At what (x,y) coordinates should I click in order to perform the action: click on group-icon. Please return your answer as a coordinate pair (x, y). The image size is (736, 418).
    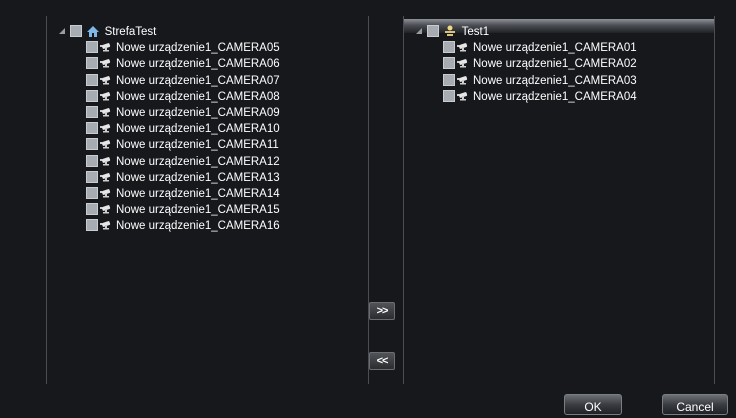
    Looking at the image, I should click on (450, 31).